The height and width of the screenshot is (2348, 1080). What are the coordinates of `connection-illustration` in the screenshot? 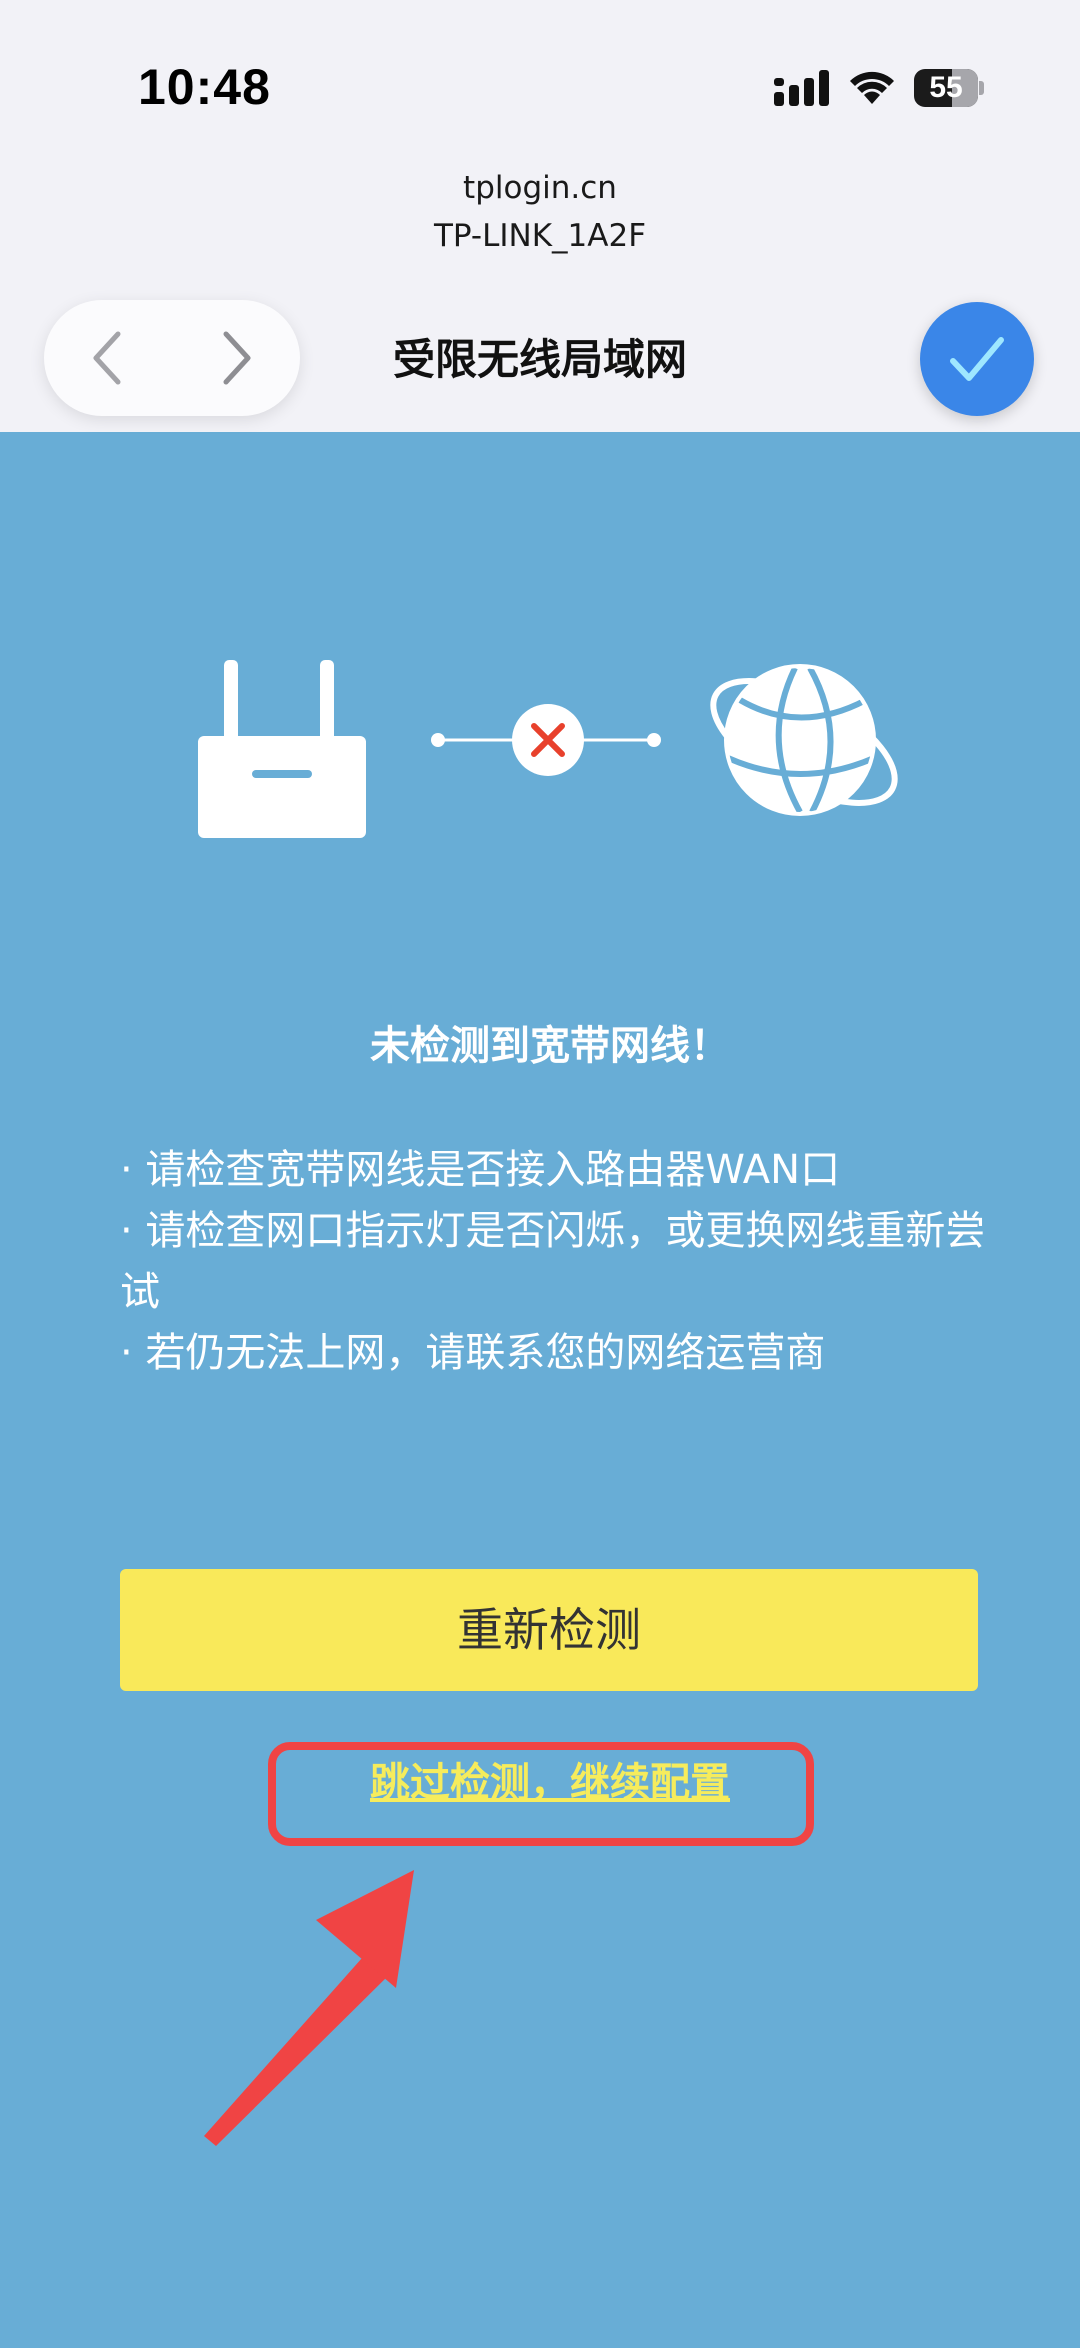 It's located at (548, 749).